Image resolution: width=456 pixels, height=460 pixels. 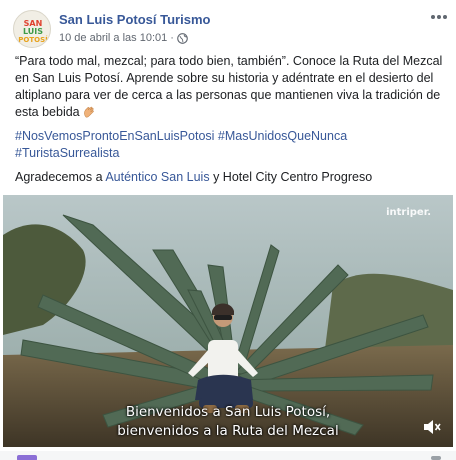 What do you see at coordinates (27, 457) in the screenshot?
I see `reaction-badge` at bounding box center [27, 457].